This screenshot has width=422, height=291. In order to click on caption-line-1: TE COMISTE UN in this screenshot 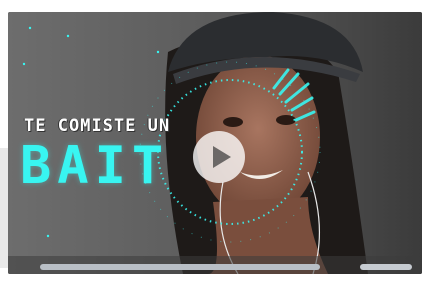, I will do `click(97, 126)`.